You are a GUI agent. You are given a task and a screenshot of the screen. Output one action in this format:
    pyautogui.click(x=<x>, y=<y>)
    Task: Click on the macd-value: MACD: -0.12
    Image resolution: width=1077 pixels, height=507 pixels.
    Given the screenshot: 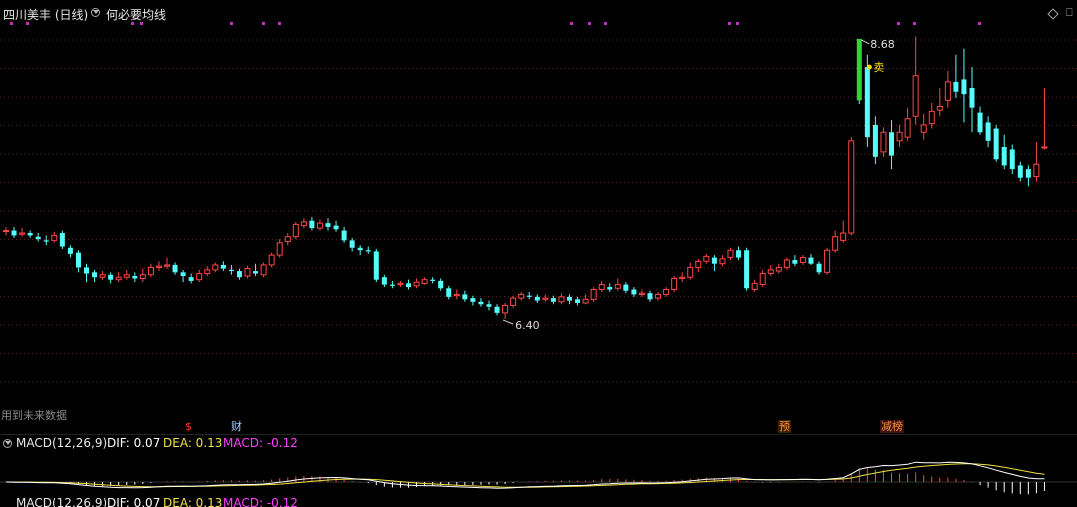 What is the action you would take?
    pyautogui.click(x=260, y=443)
    